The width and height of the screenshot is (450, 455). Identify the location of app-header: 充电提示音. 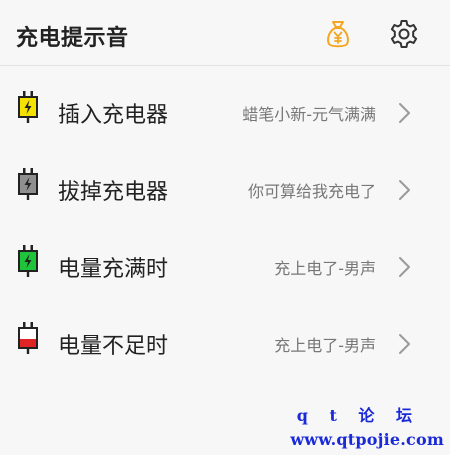
(225, 33).